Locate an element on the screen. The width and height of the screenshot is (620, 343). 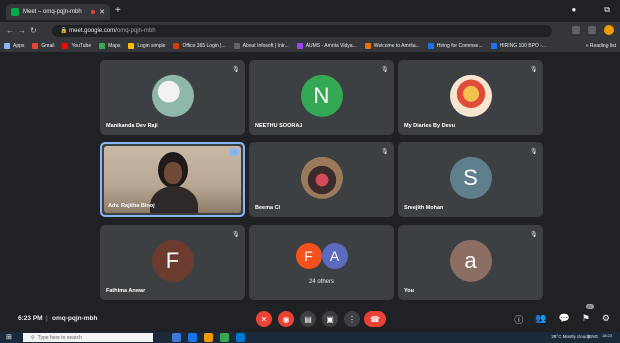
participant-tile: F 🎙 Fathima Anwar is located at coordinates (172, 262).